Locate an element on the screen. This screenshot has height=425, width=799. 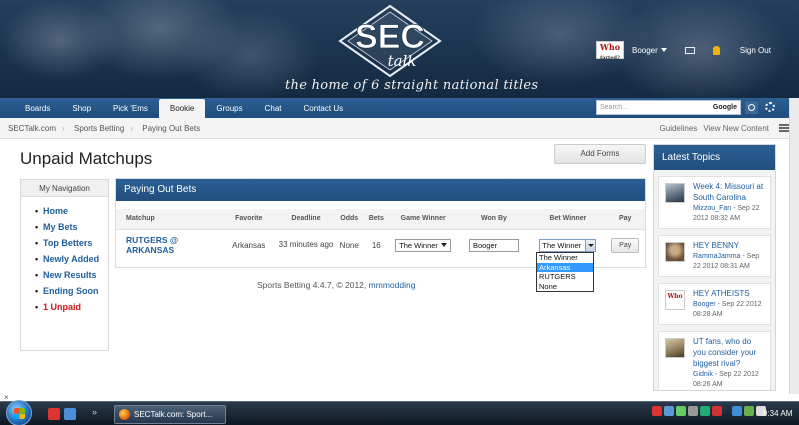
mynav-ending-soon: Ending Soon is located at coordinates (68, 291).